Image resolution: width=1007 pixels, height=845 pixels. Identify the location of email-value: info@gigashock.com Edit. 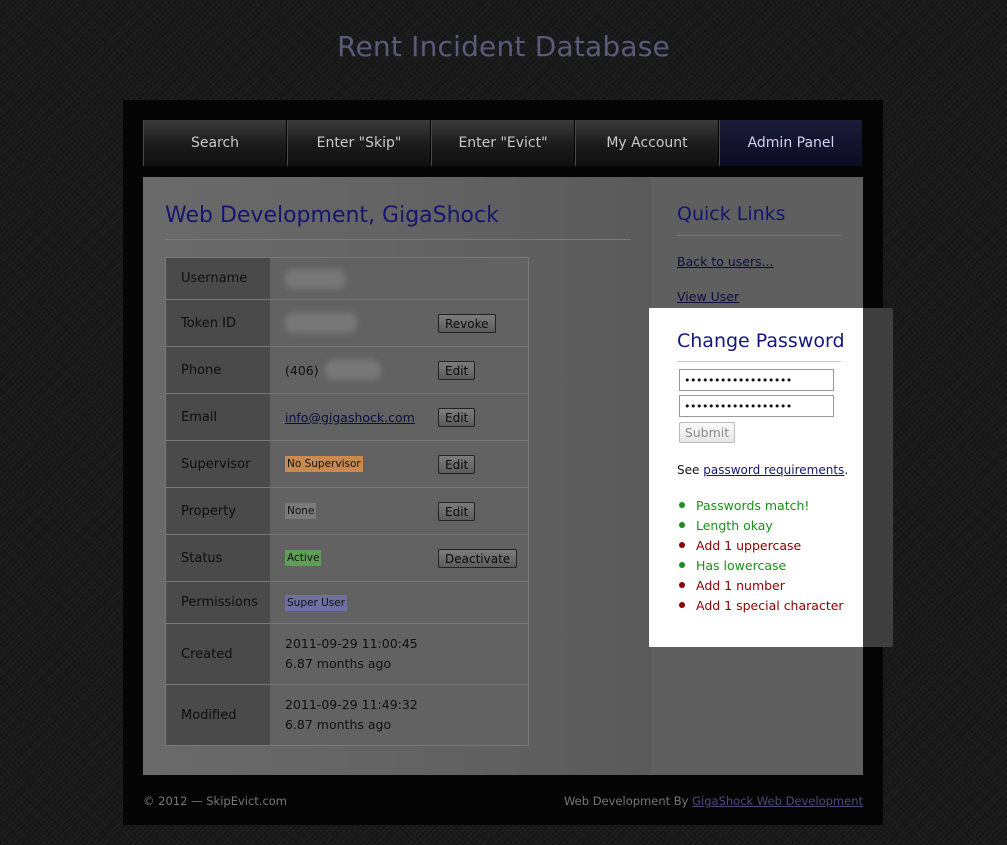
(399, 417).